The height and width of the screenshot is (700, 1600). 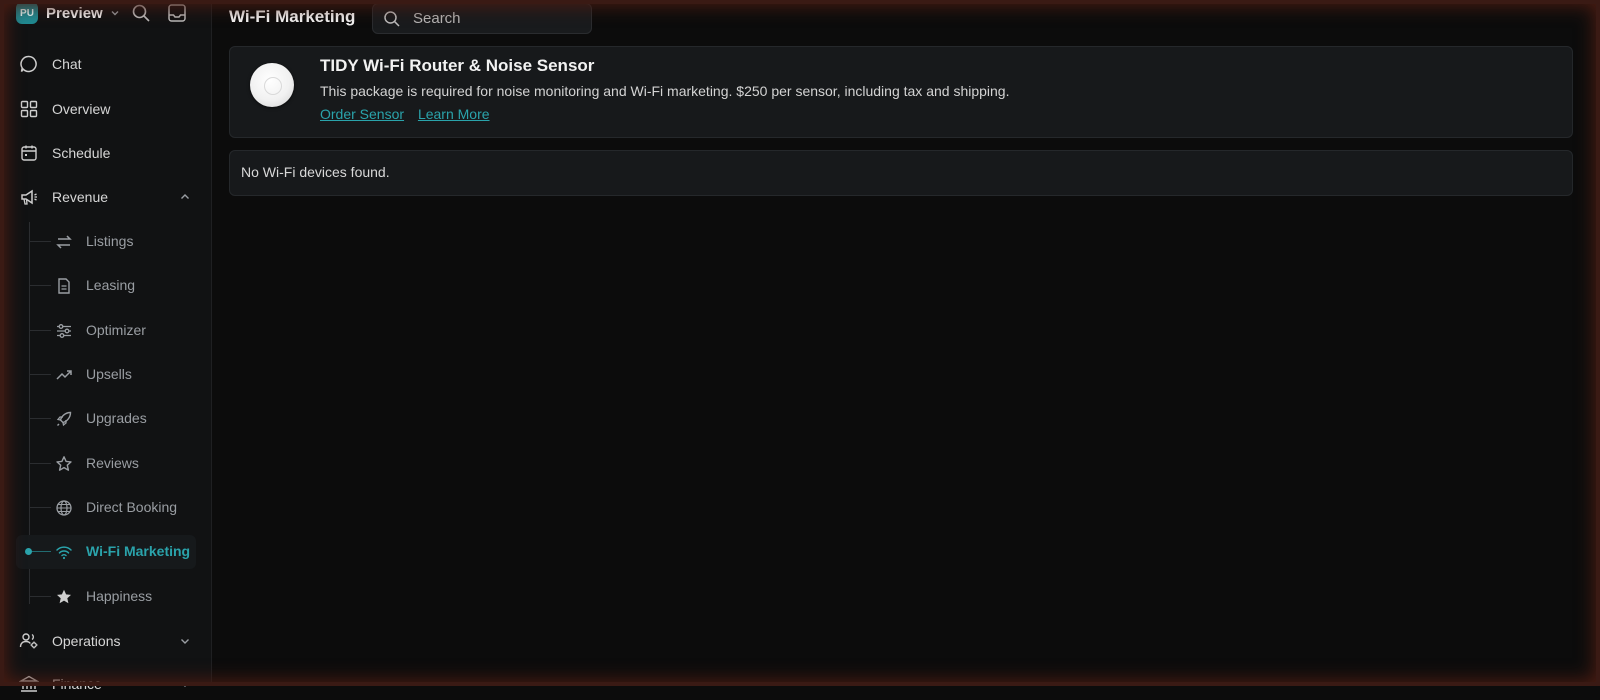 I want to click on learn-more-link: Learn More, so click(x=454, y=114).